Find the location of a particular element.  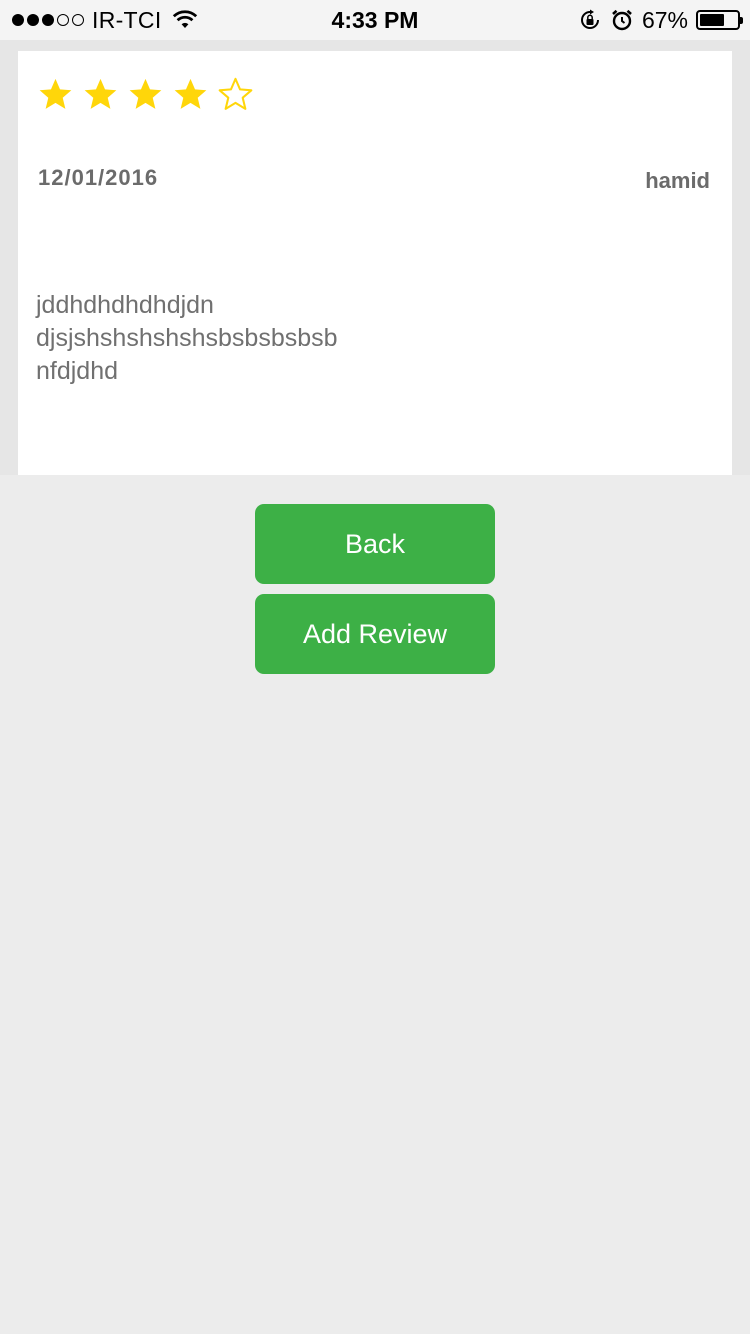

alarm-icon is located at coordinates (622, 20).